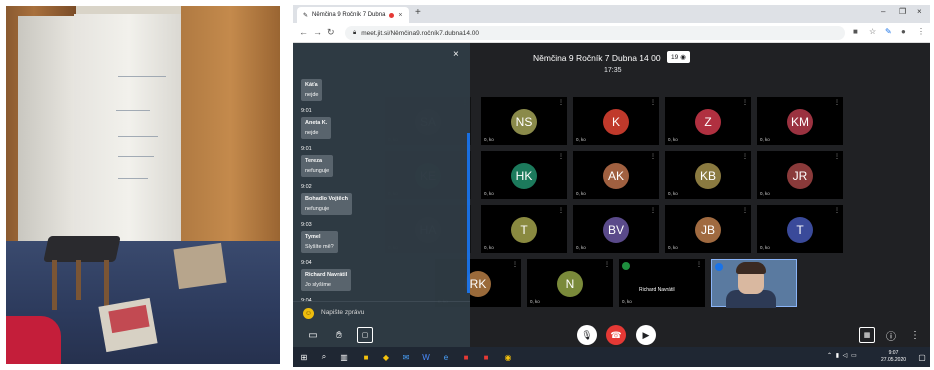 This screenshot has width=934, height=370. Describe the element at coordinates (508, 357) in the screenshot. I see `chrome-icon: ◉` at that location.